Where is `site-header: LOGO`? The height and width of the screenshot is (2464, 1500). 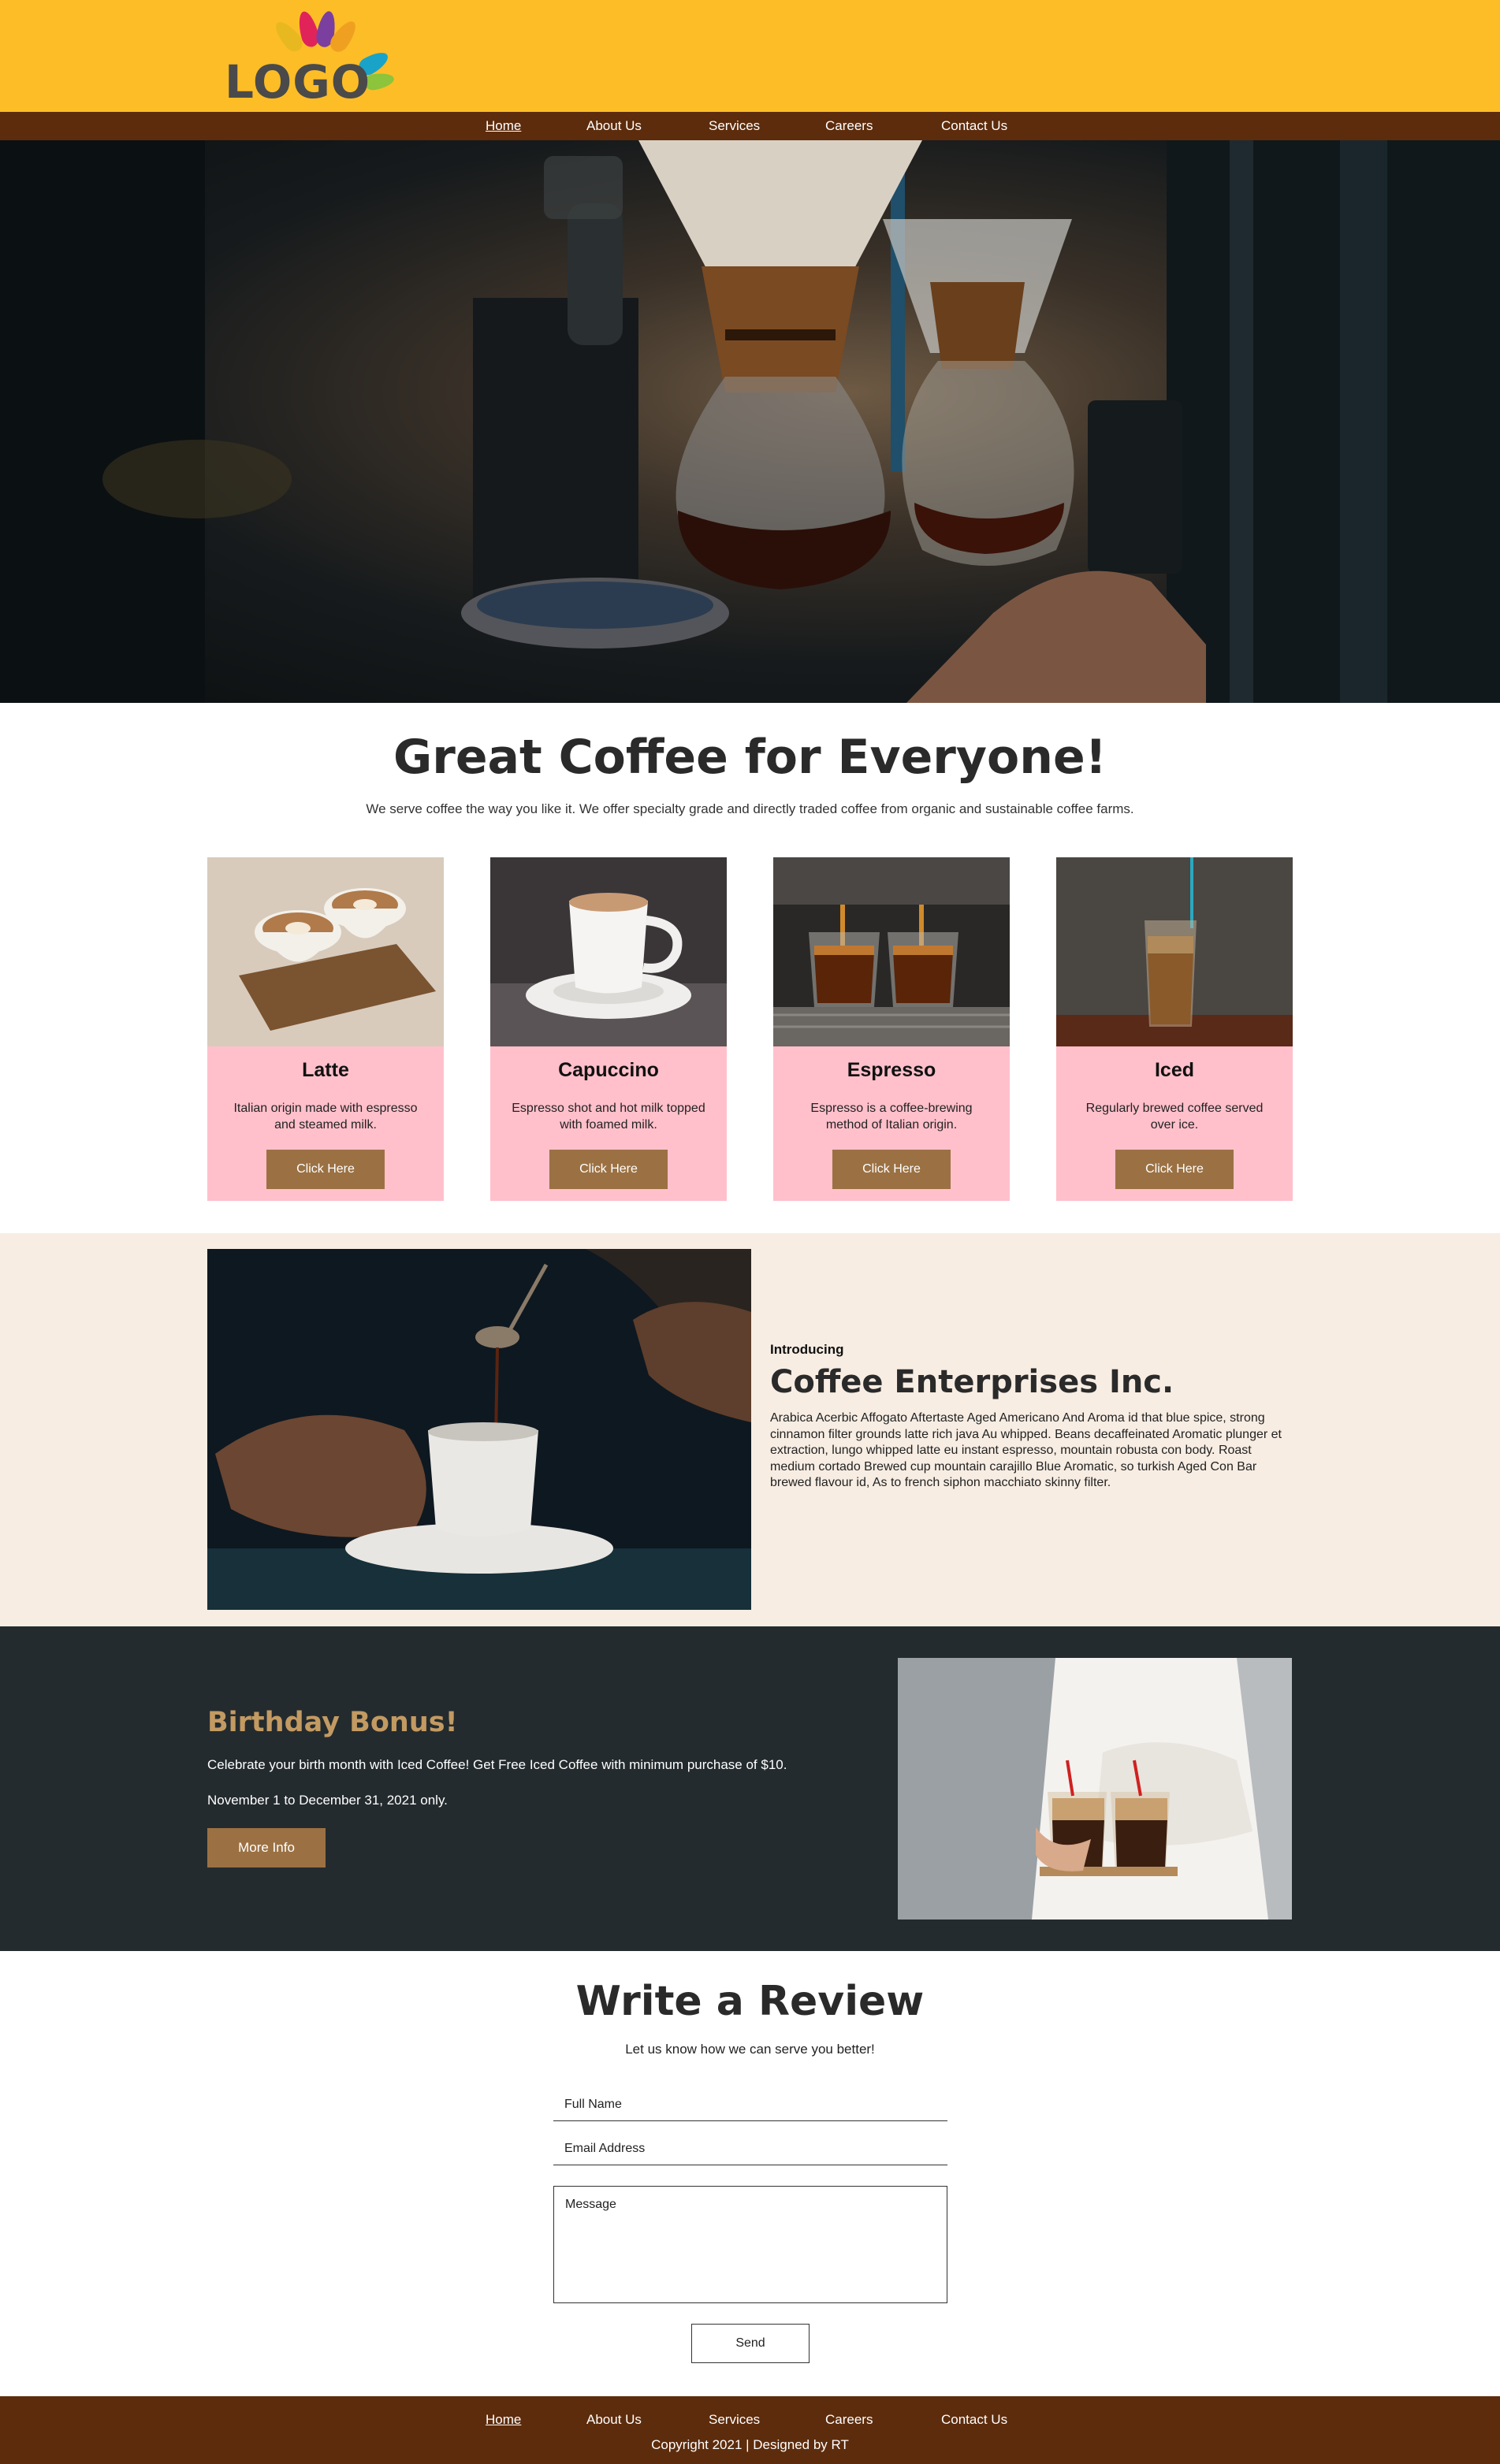 site-header: LOGO is located at coordinates (750, 56).